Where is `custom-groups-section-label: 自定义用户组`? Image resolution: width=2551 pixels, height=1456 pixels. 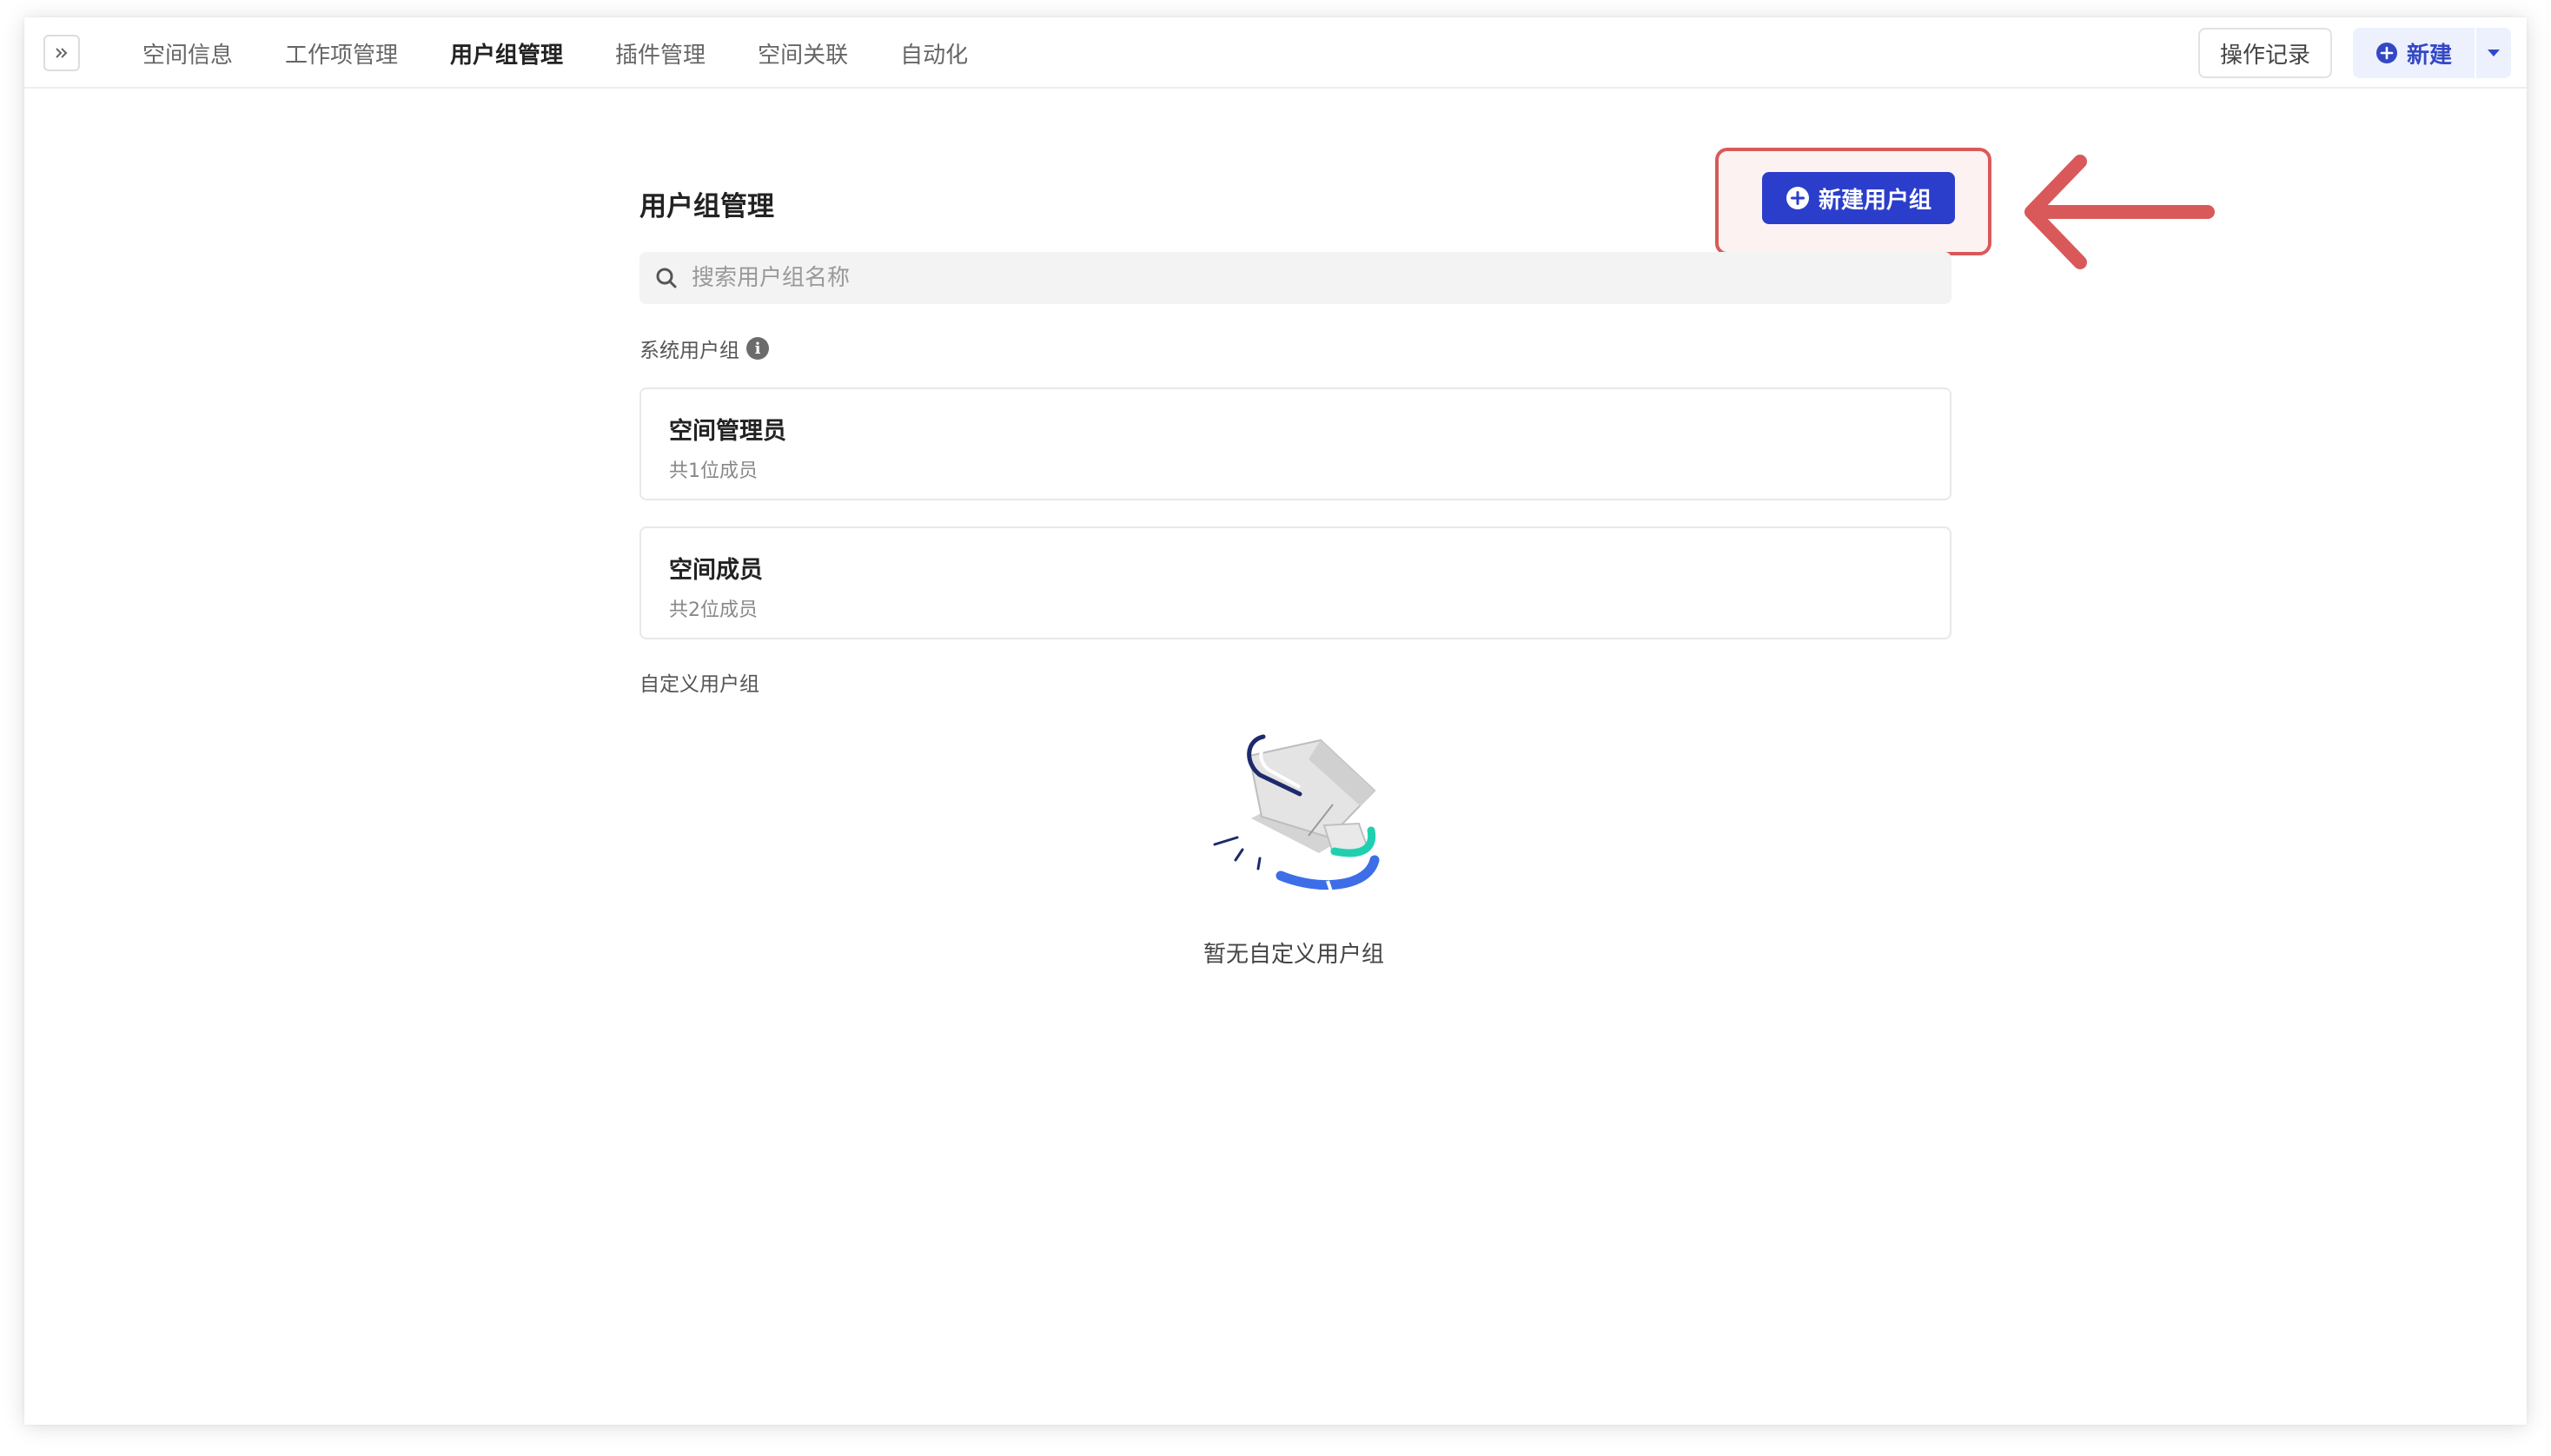
custom-groups-section-label: 自定义用户组 is located at coordinates (699, 682).